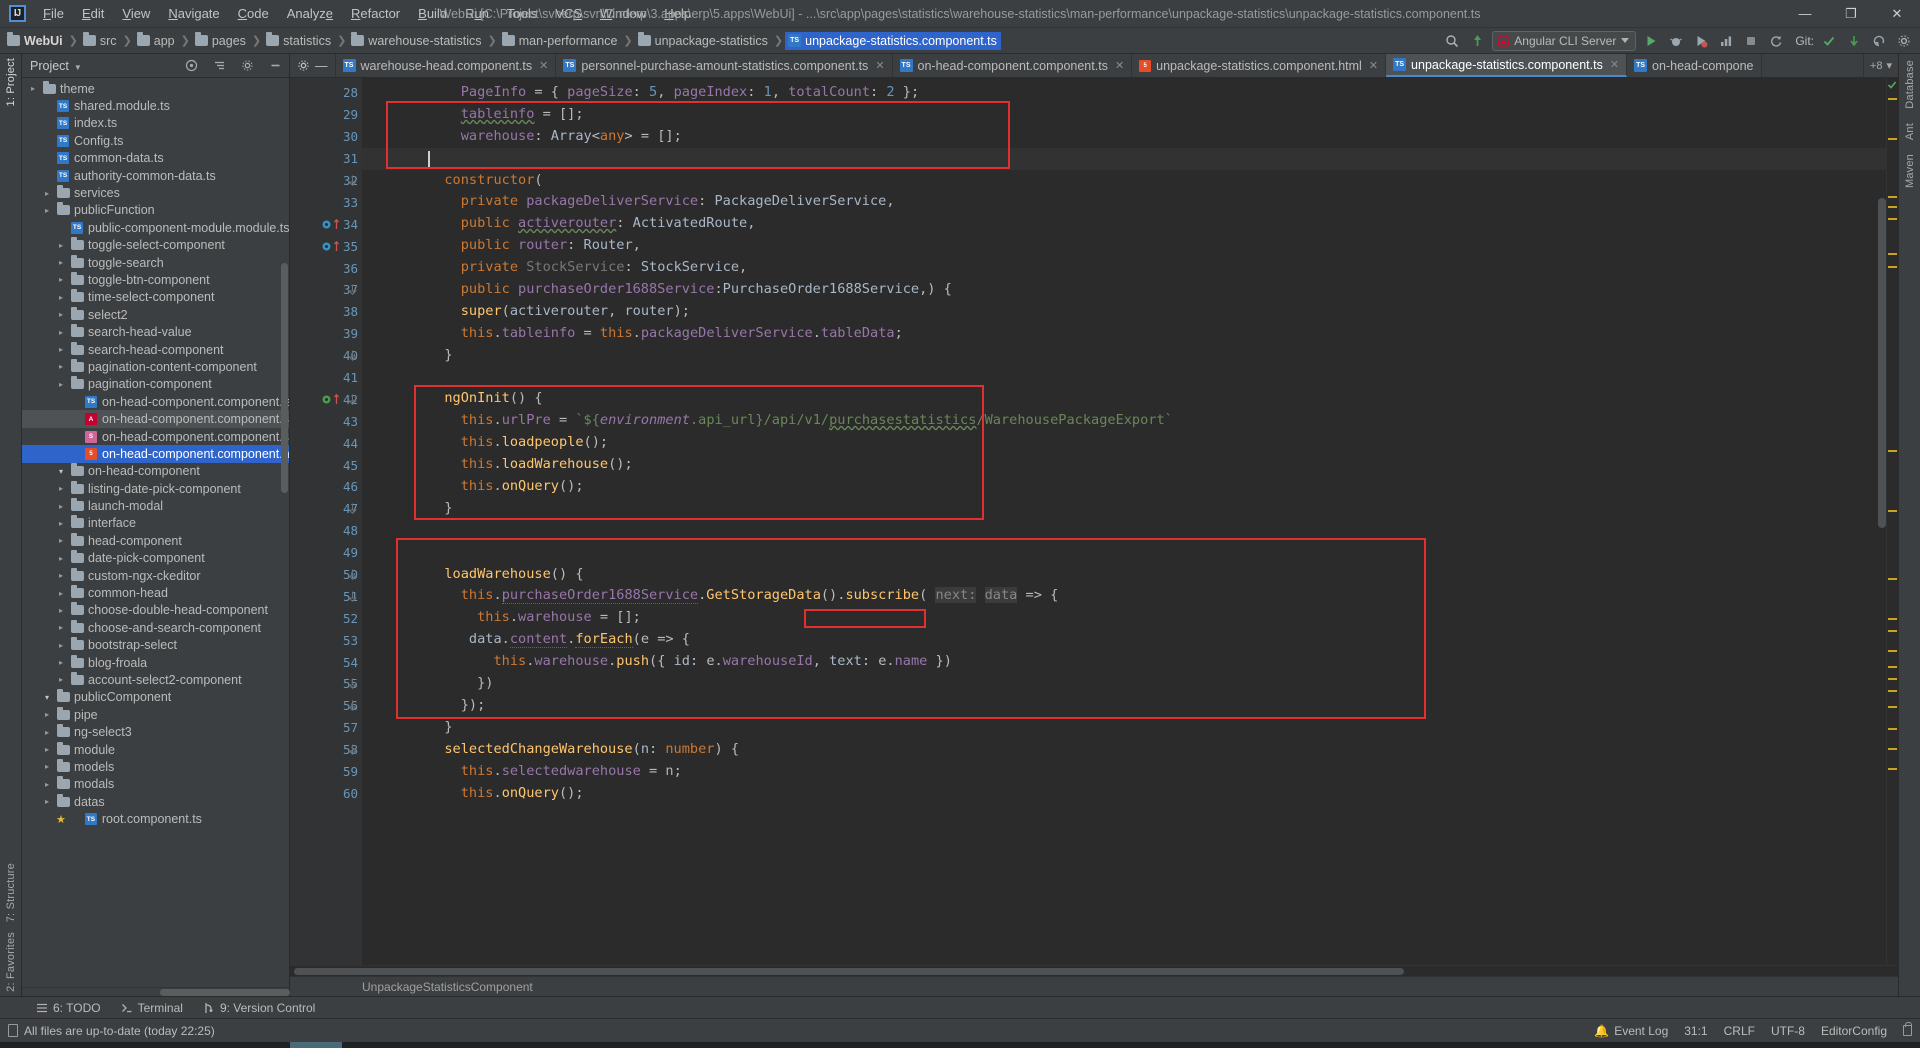 The width and height of the screenshot is (1920, 1048). What do you see at coordinates (326, 137) in the screenshot?
I see `gutter-line: 30` at bounding box center [326, 137].